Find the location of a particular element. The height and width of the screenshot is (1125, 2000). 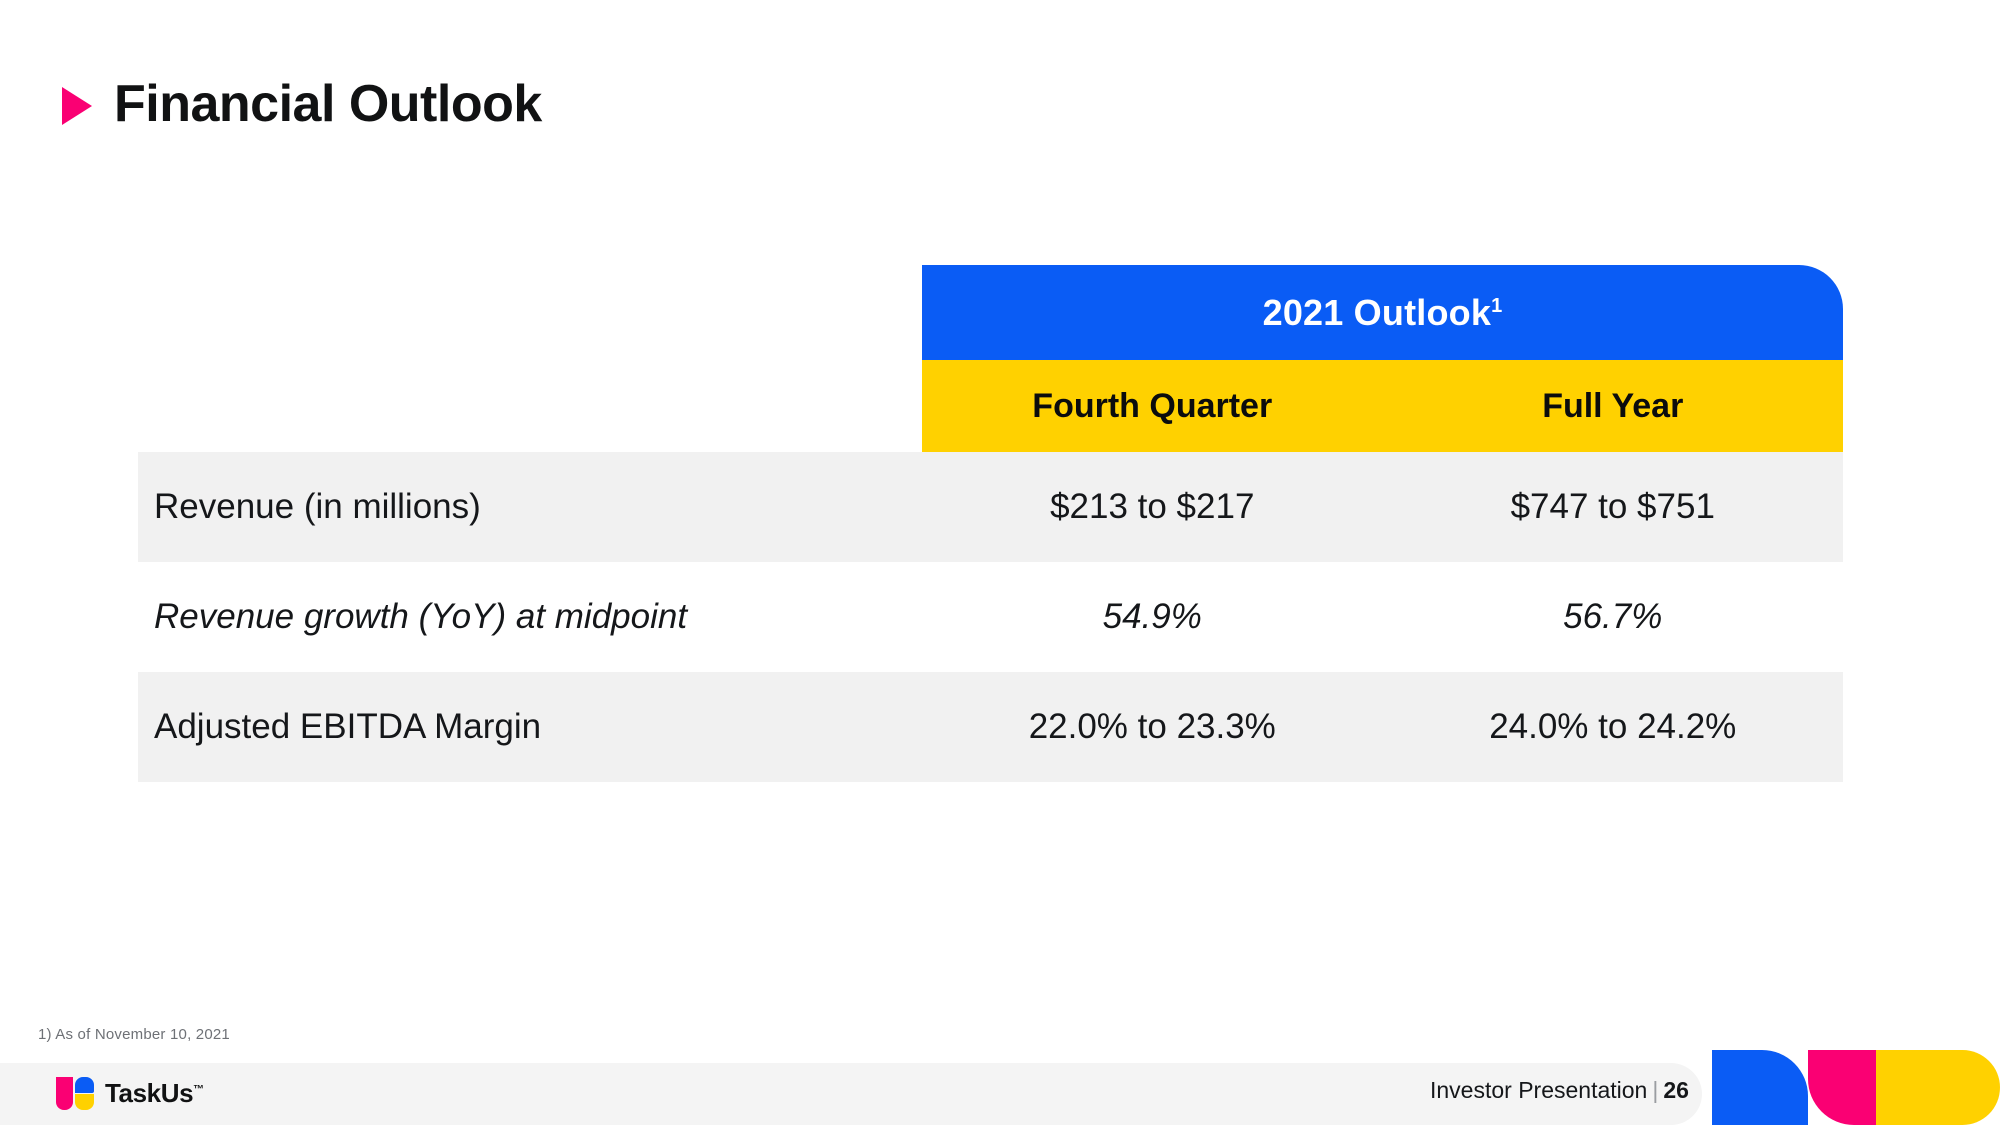

table-group-header-text: 2021 Outlook is located at coordinates (1377, 312).